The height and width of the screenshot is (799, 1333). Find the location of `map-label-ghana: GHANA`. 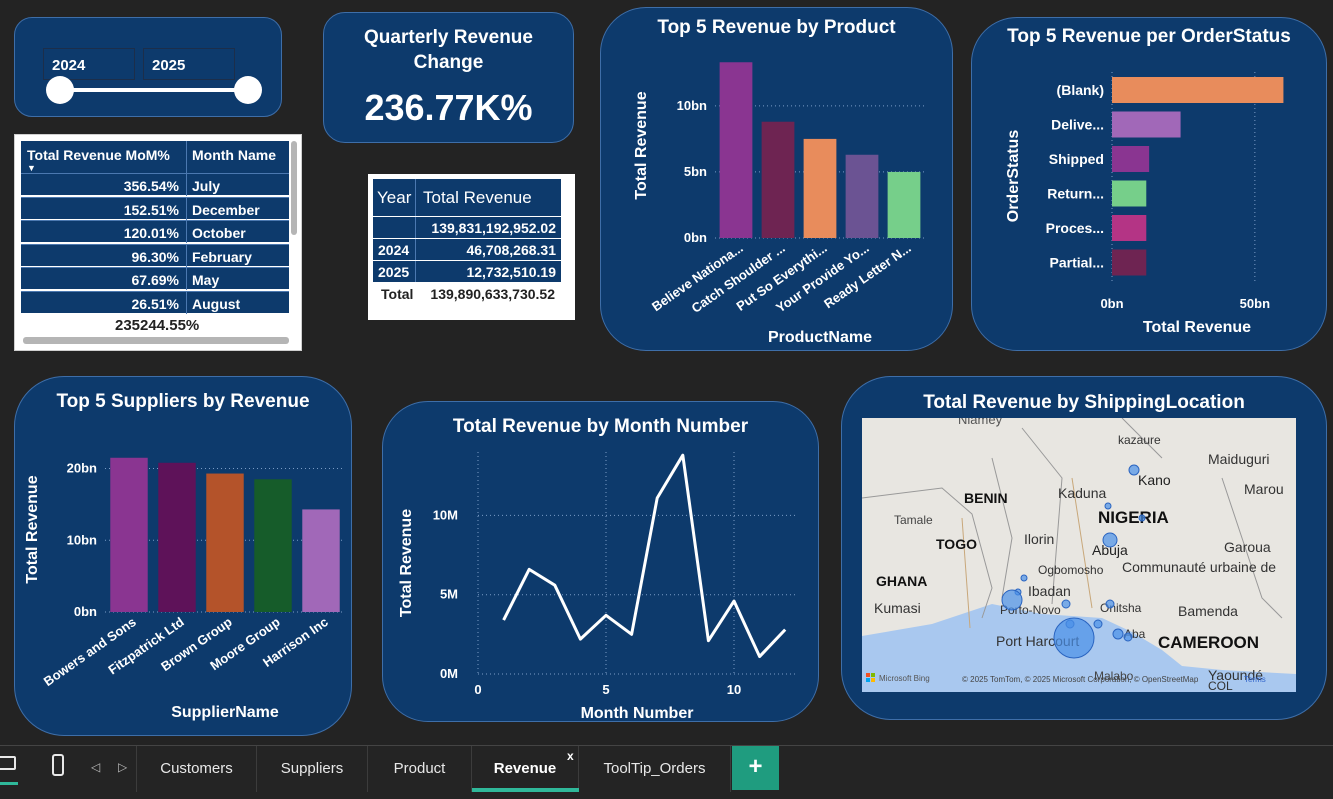

map-label-ghana: GHANA is located at coordinates (901, 581).